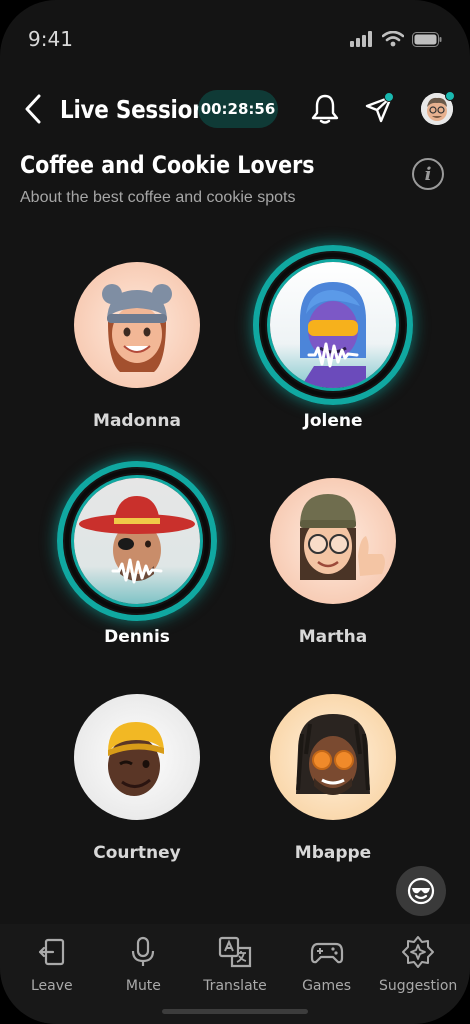 This screenshot has width=470, height=1024. I want to click on reaction-button, so click(421, 891).